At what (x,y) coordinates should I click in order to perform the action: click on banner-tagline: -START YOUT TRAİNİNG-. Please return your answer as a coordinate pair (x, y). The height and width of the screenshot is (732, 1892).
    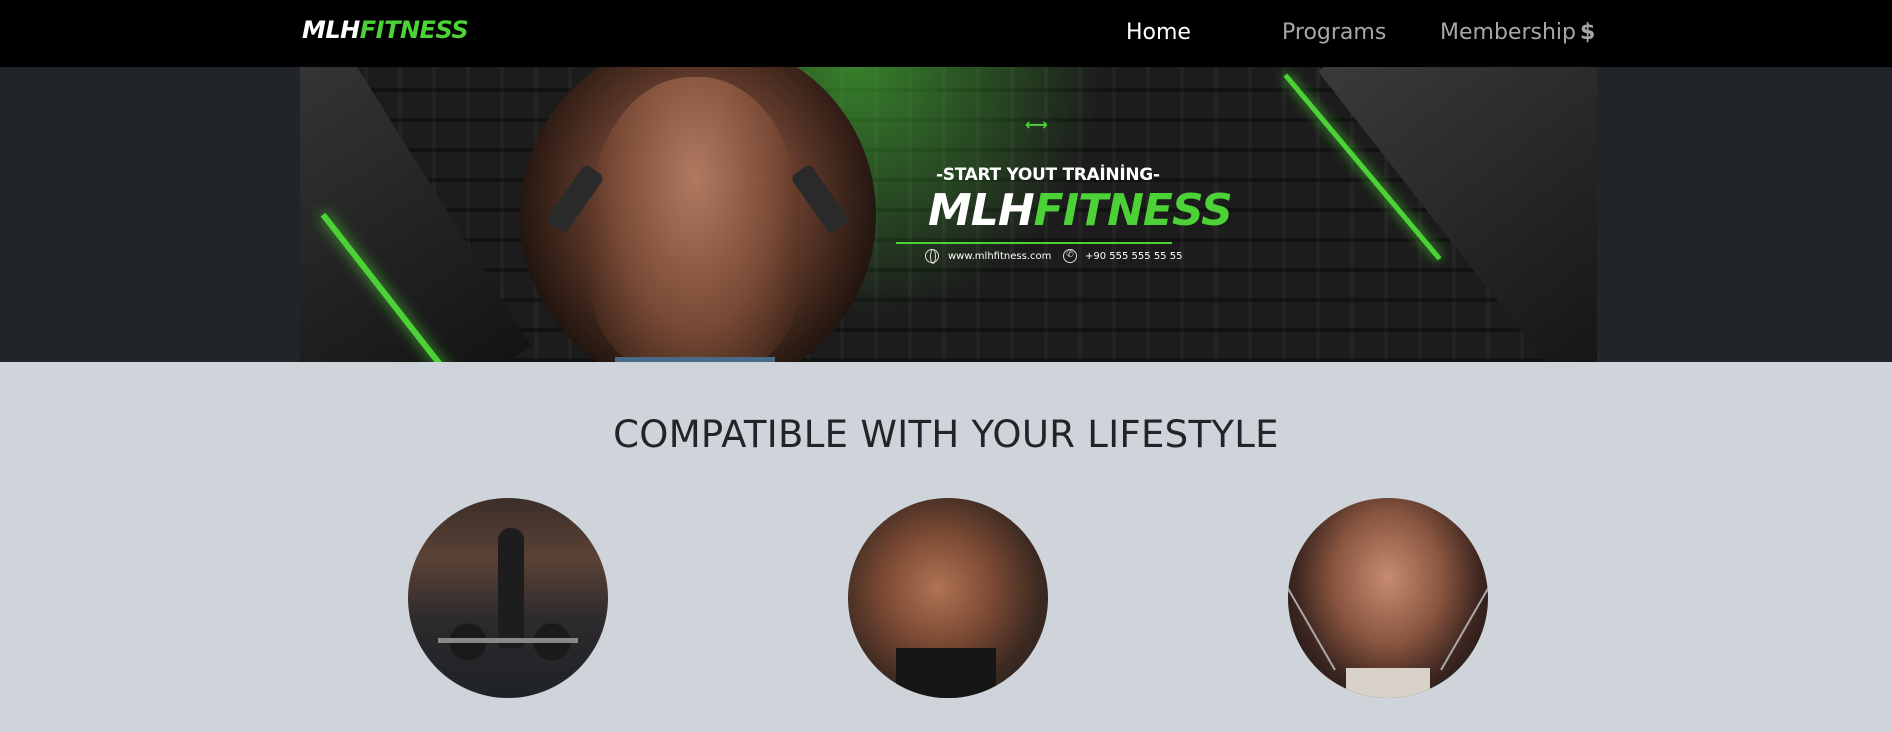
    Looking at the image, I should click on (1048, 175).